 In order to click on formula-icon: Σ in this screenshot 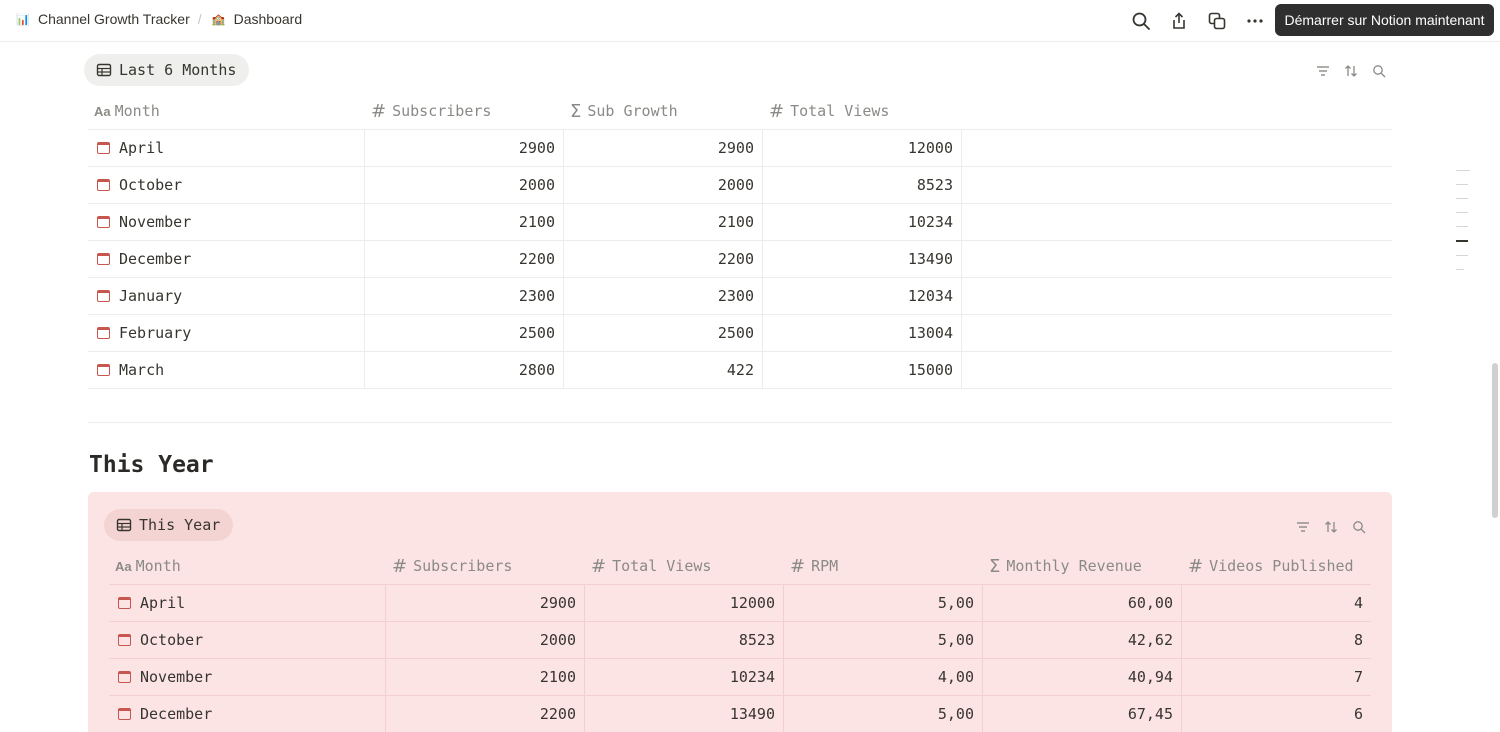, I will do `click(995, 566)`.